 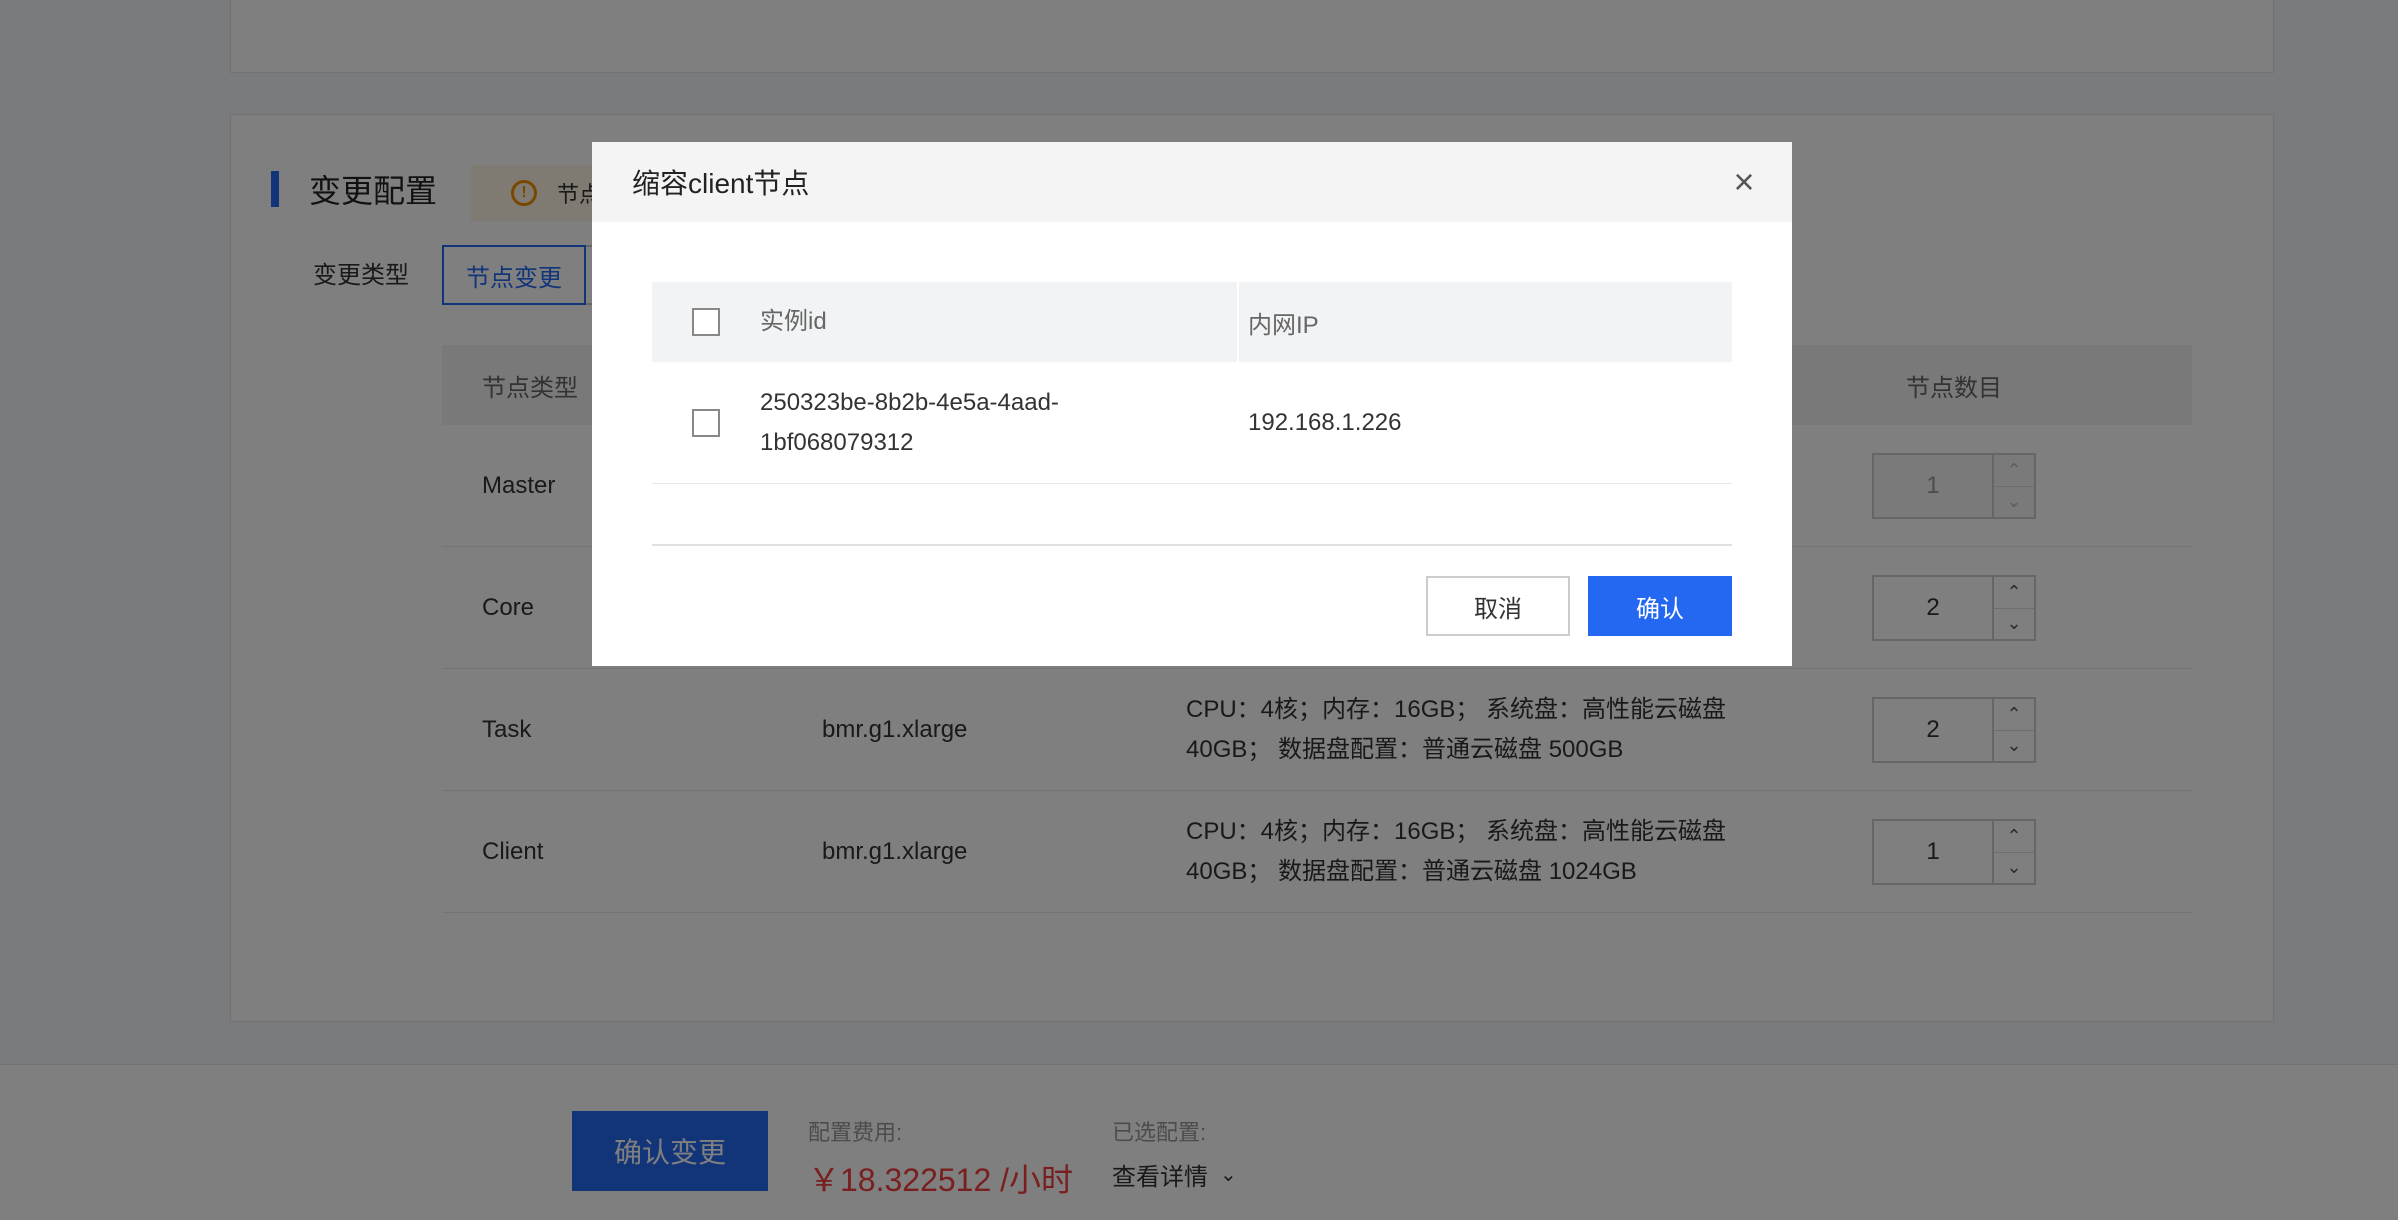 I want to click on row-checkbox, so click(x=706, y=423).